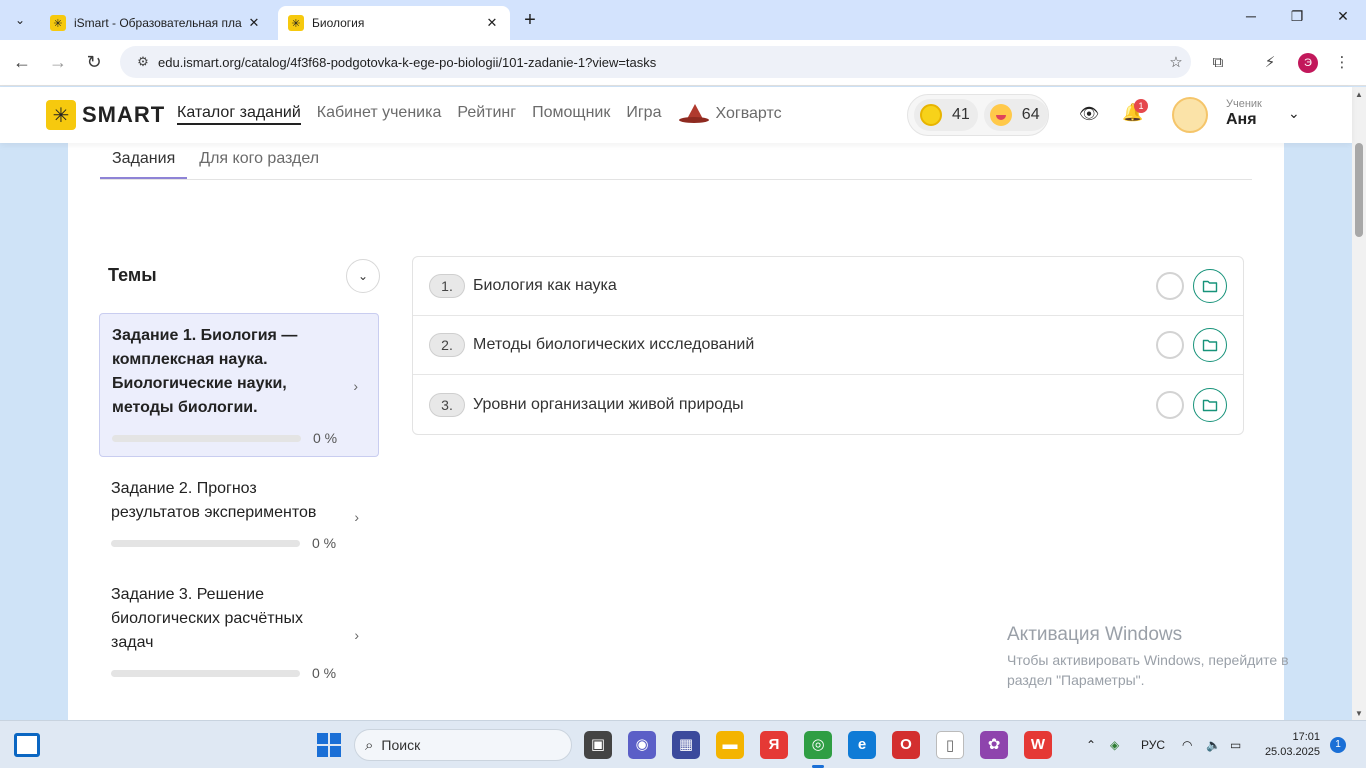 The image size is (1366, 768). I want to click on coin-icon, so click(931, 115).